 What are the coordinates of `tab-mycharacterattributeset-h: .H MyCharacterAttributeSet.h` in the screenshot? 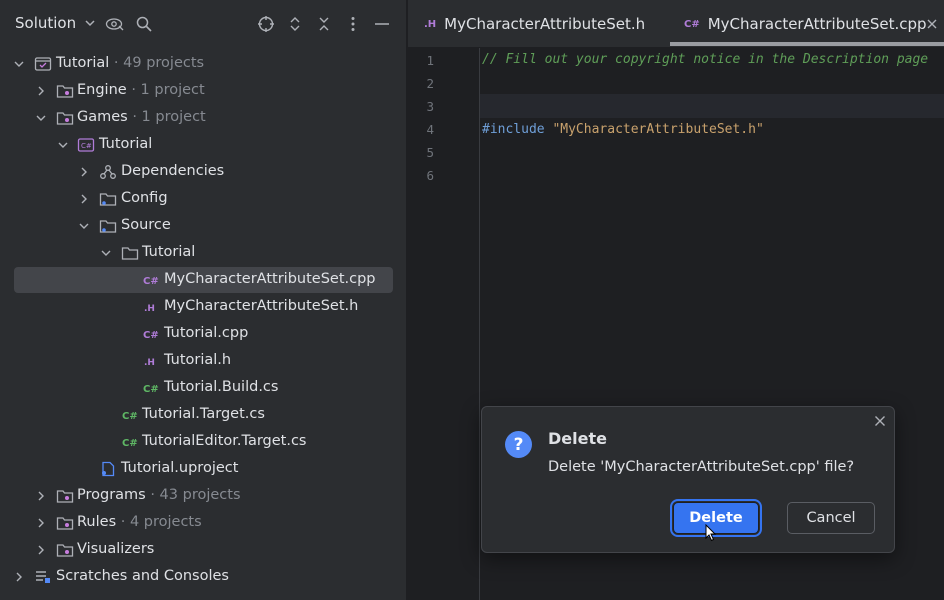 It's located at (534, 24).